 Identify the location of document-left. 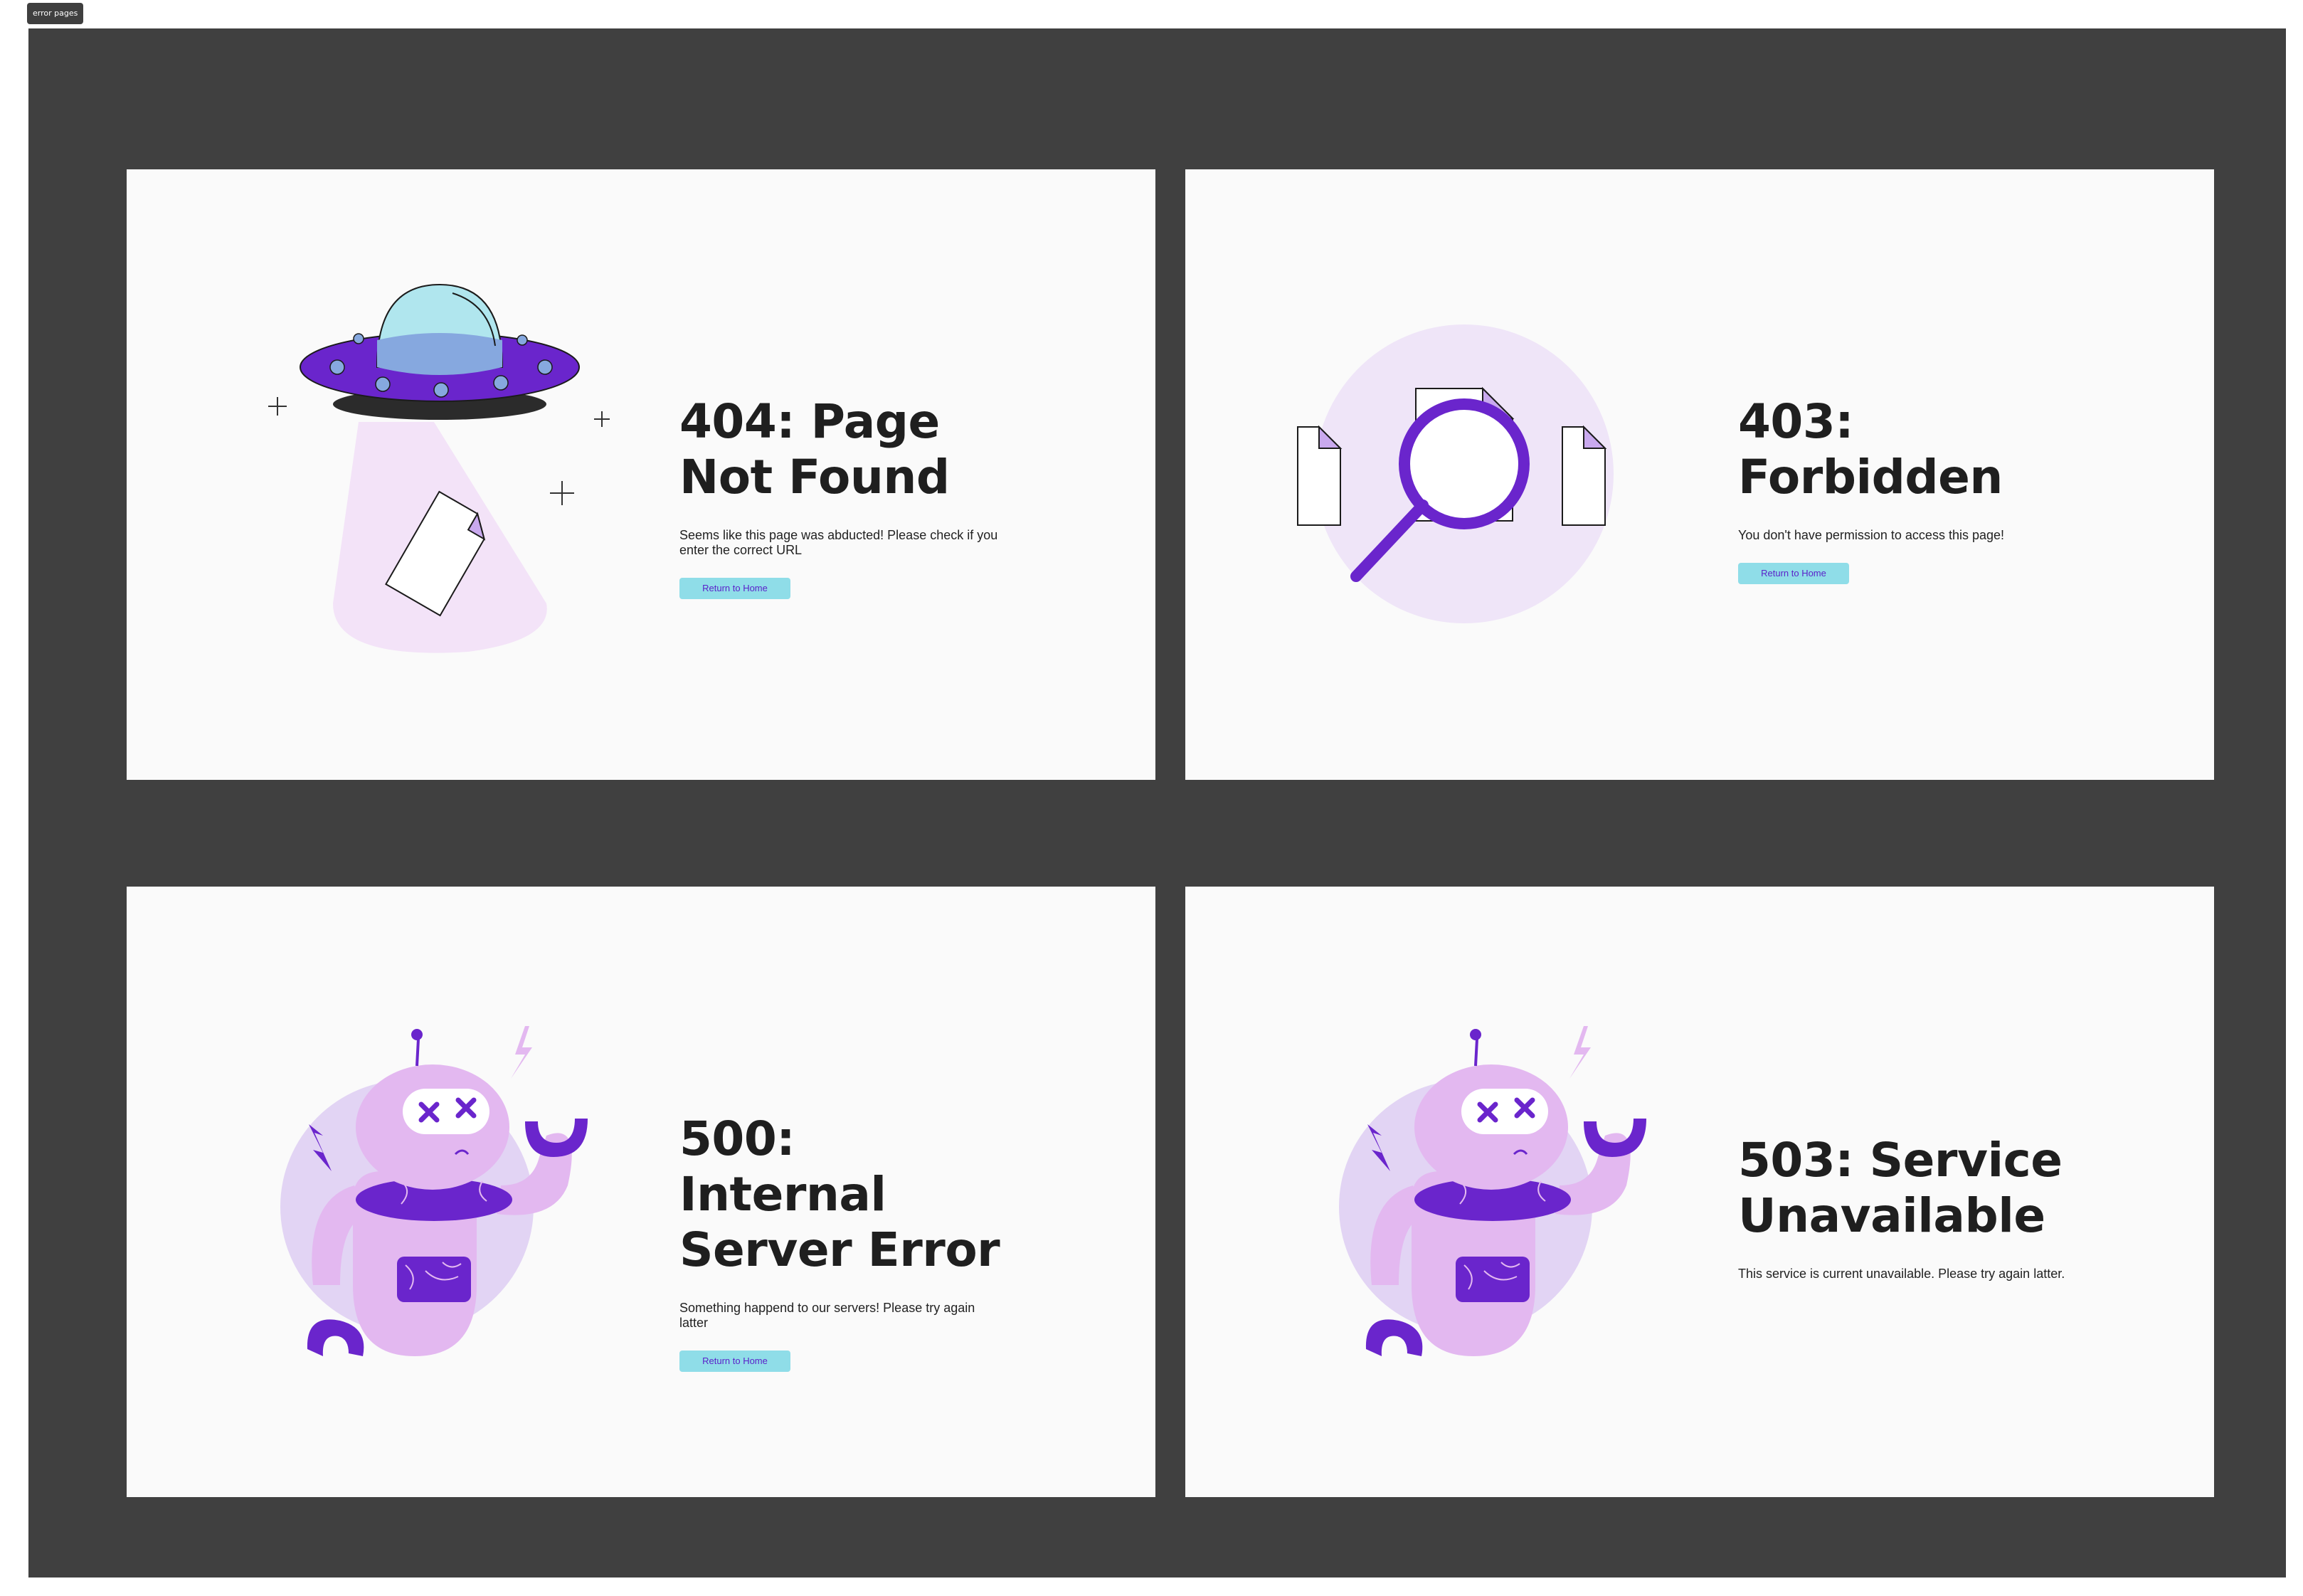
(1320, 476).